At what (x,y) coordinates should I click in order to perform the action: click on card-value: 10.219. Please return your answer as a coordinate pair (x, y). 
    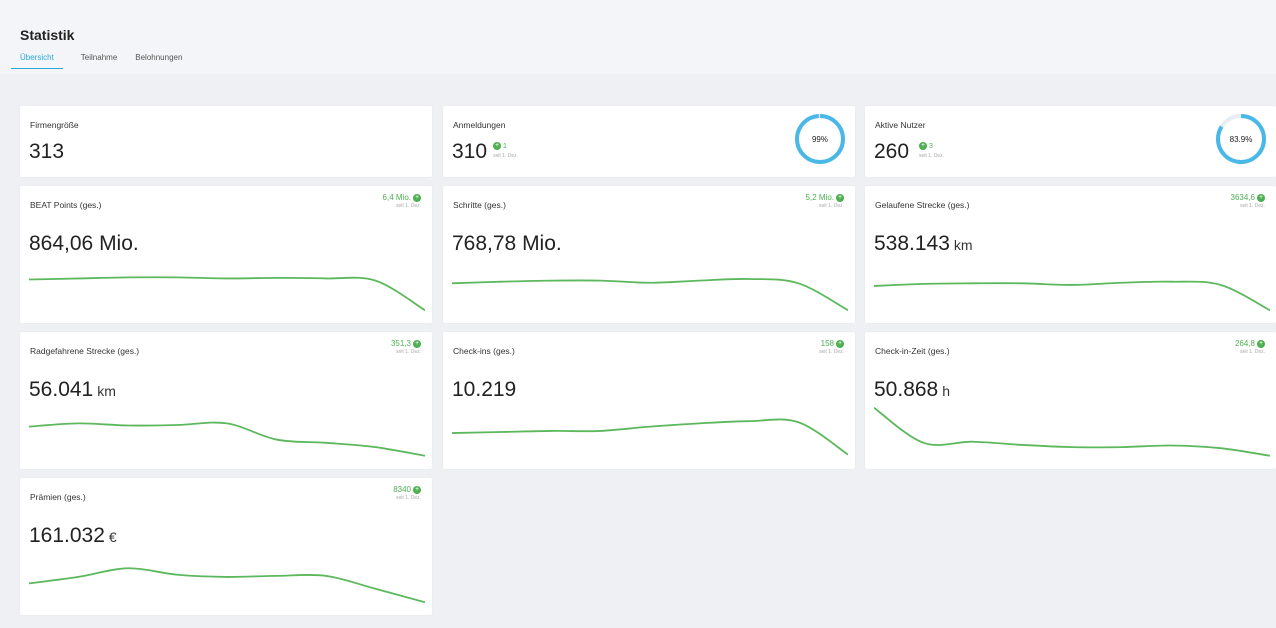
    Looking at the image, I should click on (486, 390).